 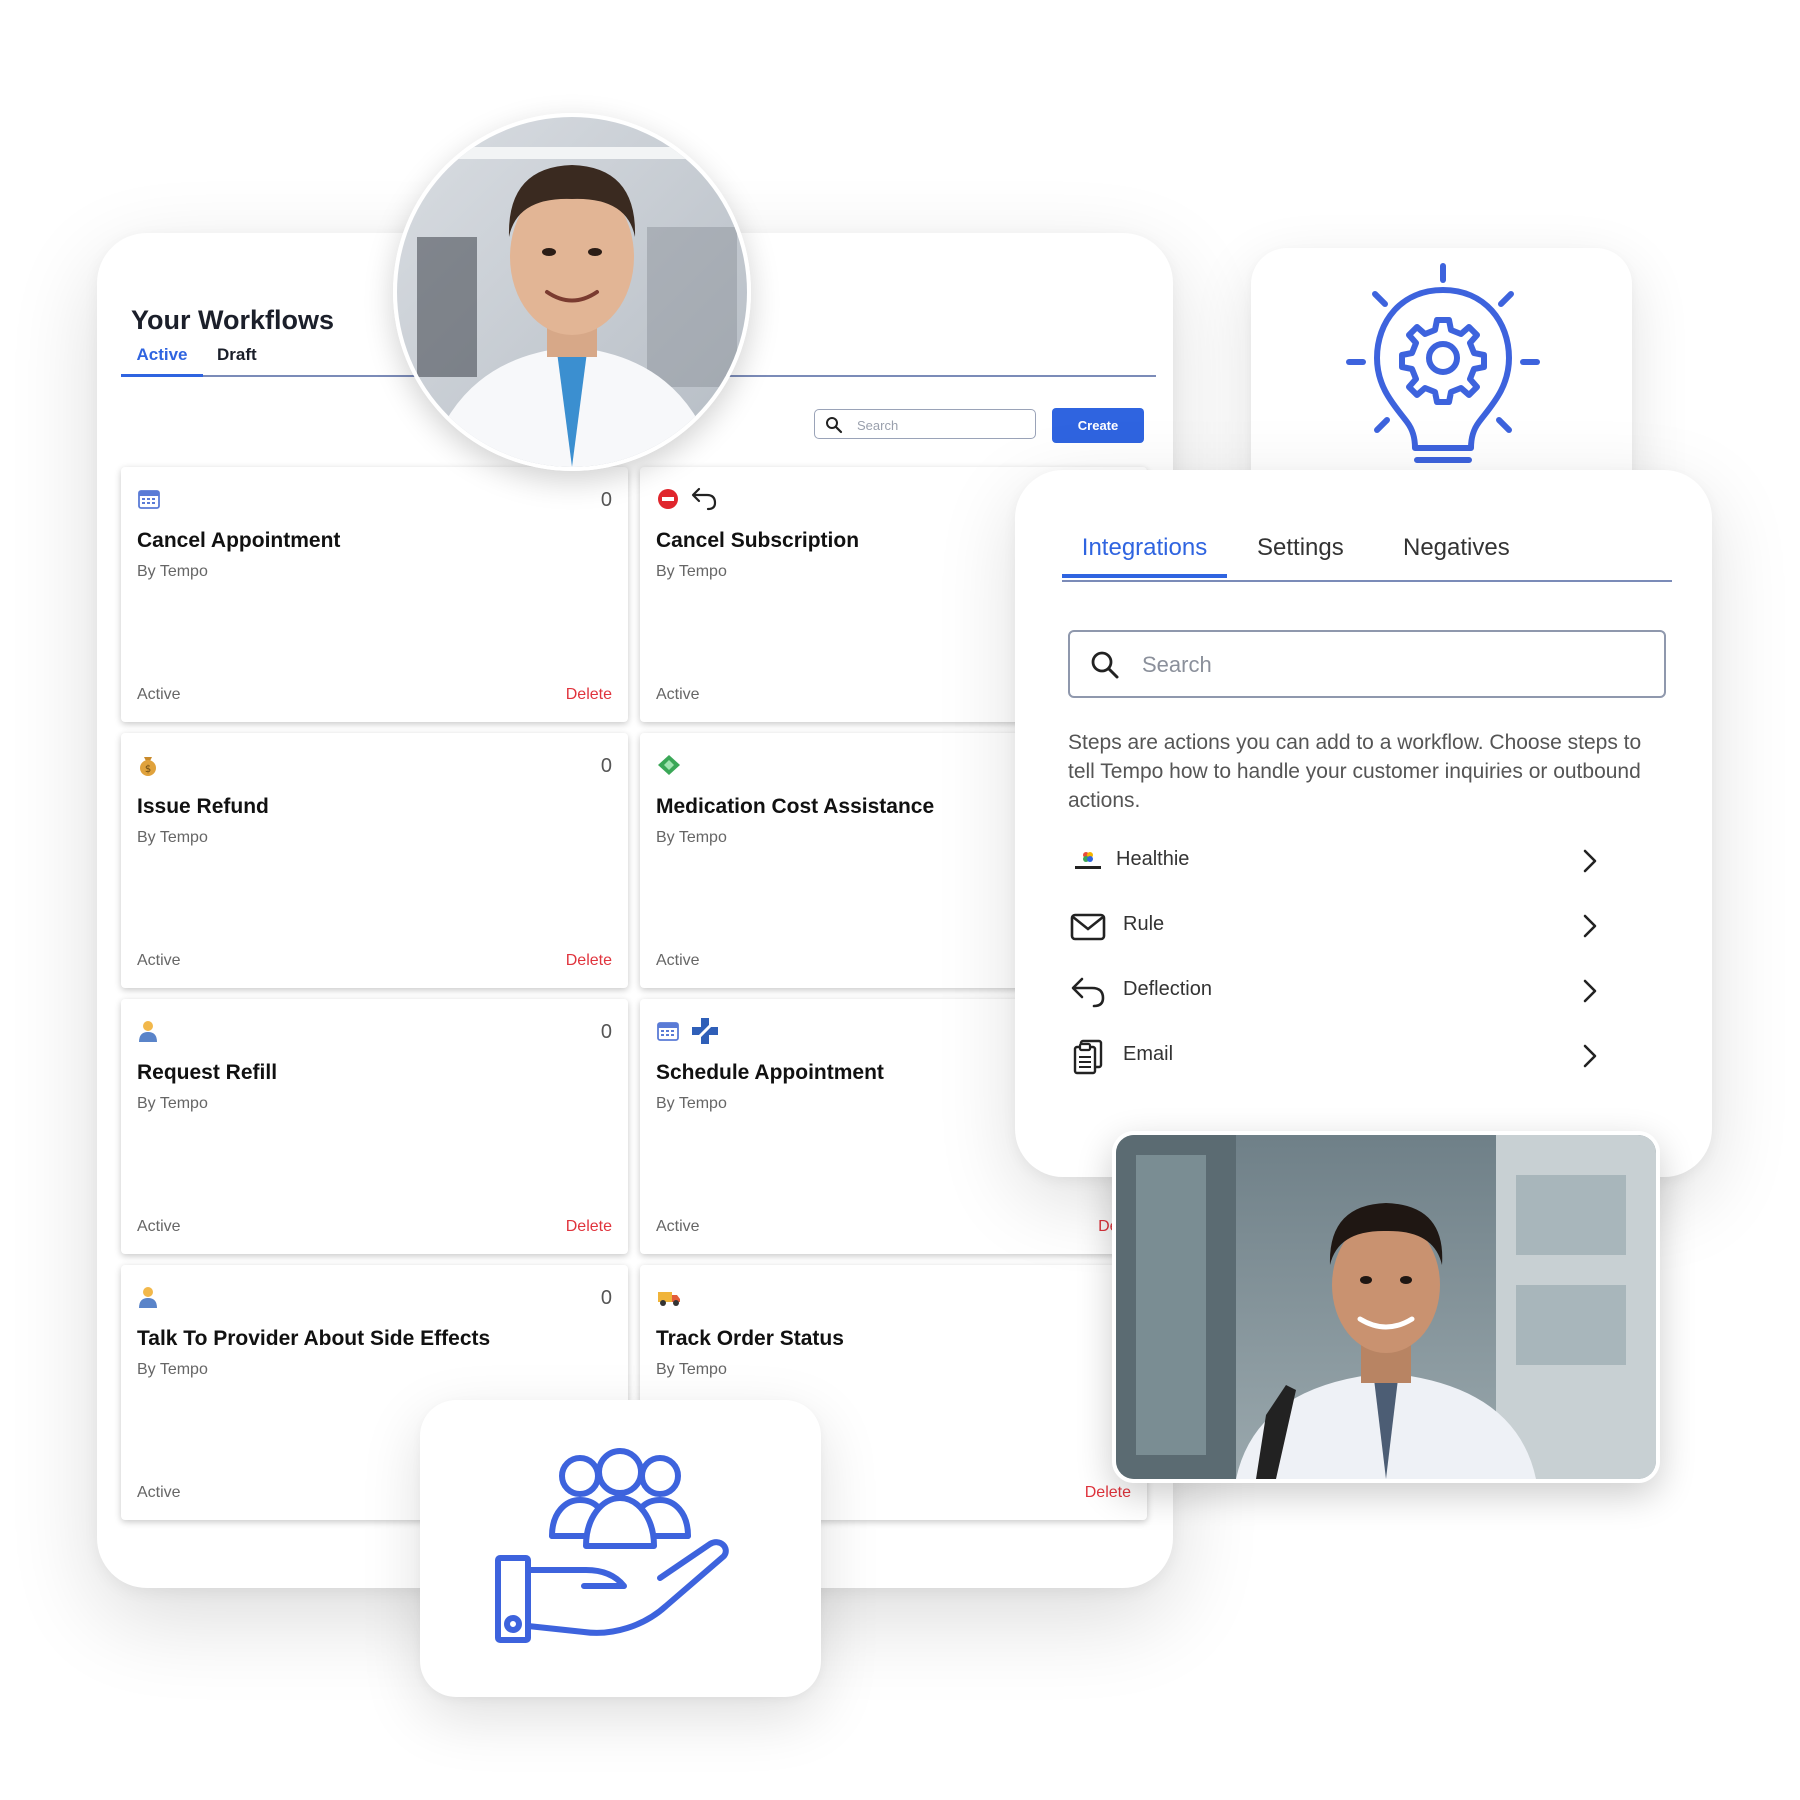 What do you see at coordinates (668, 501) in the screenshot?
I see `no-entry-icon` at bounding box center [668, 501].